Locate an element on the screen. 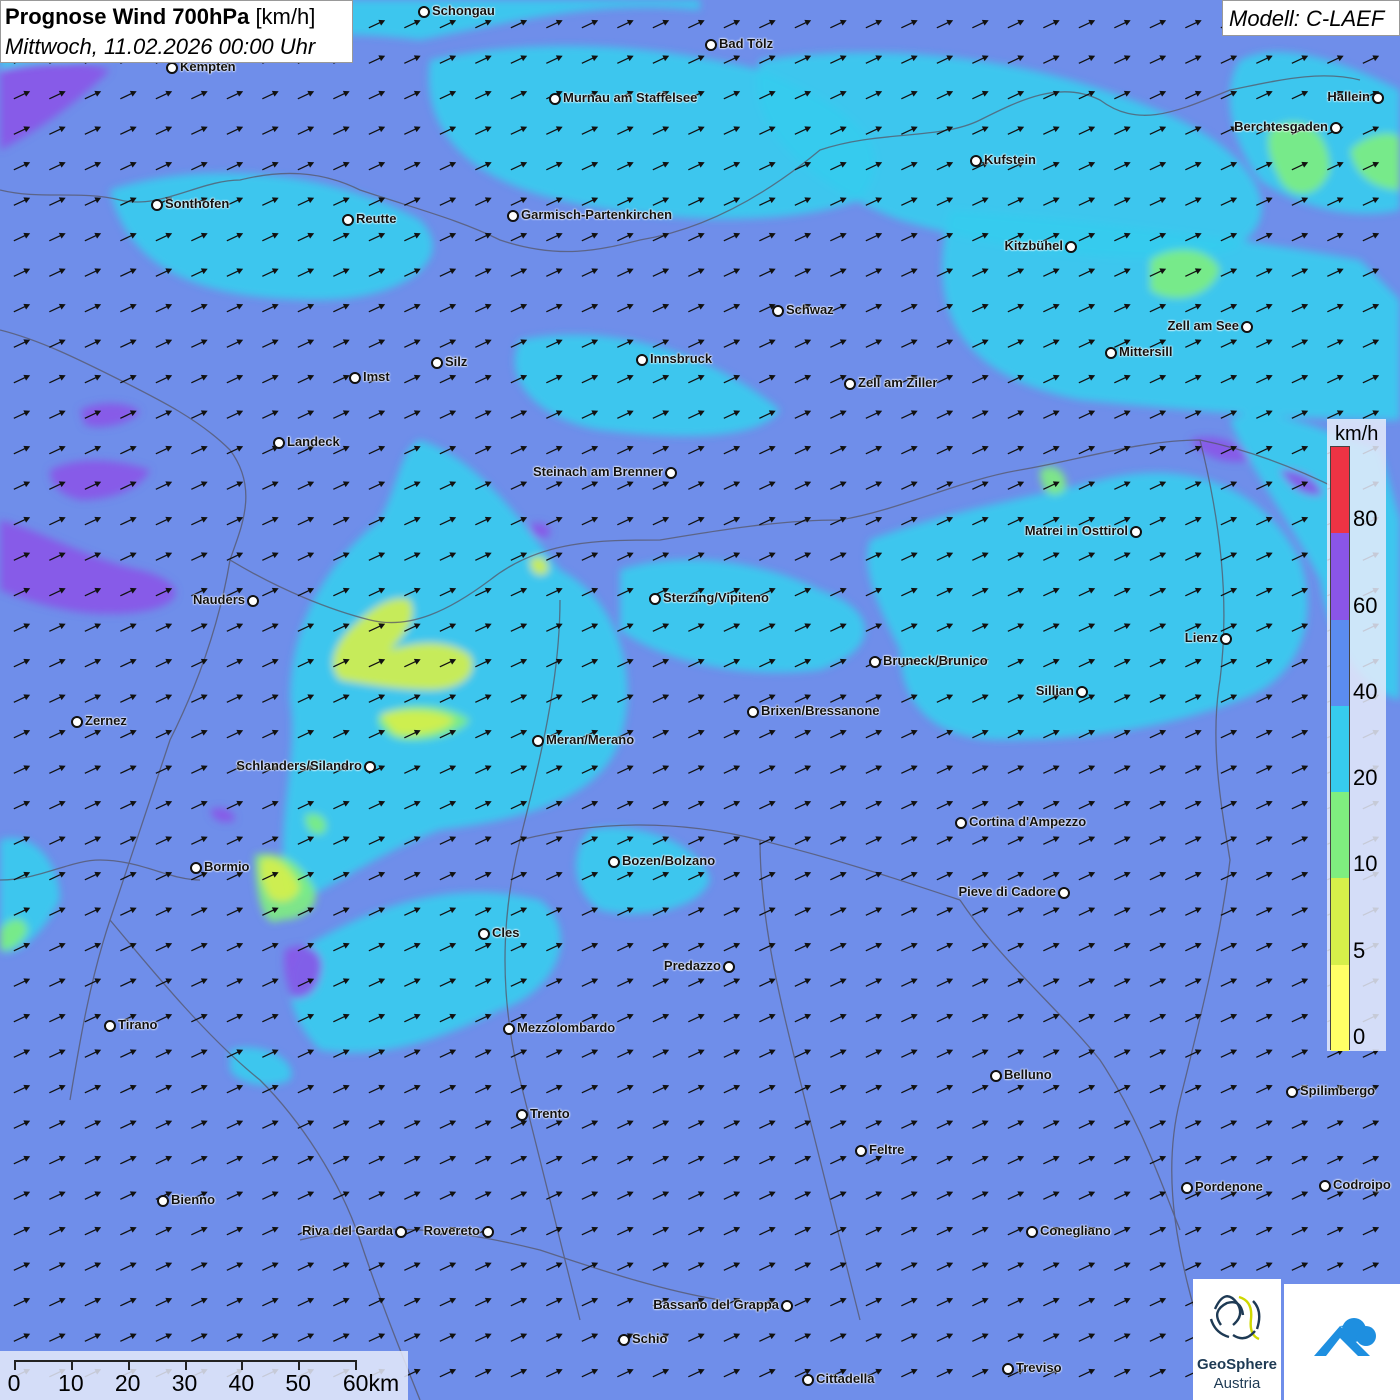 This screenshot has height=1400, width=1400. color-legend: km/h 0 5 10 20 40 60 80 is located at coordinates (1356, 735).